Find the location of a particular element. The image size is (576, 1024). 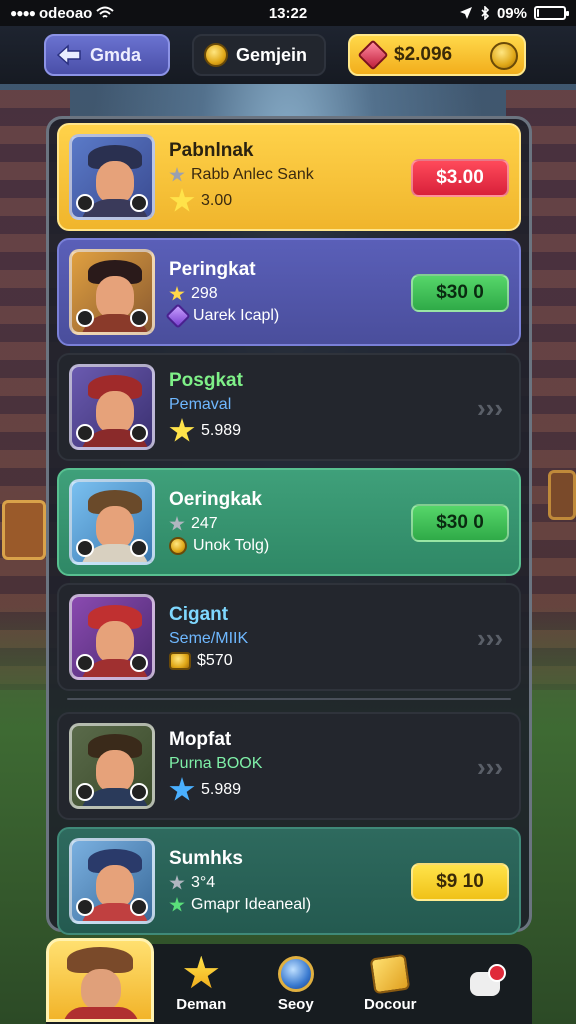

back-button: Gmda is located at coordinates (107, 55).